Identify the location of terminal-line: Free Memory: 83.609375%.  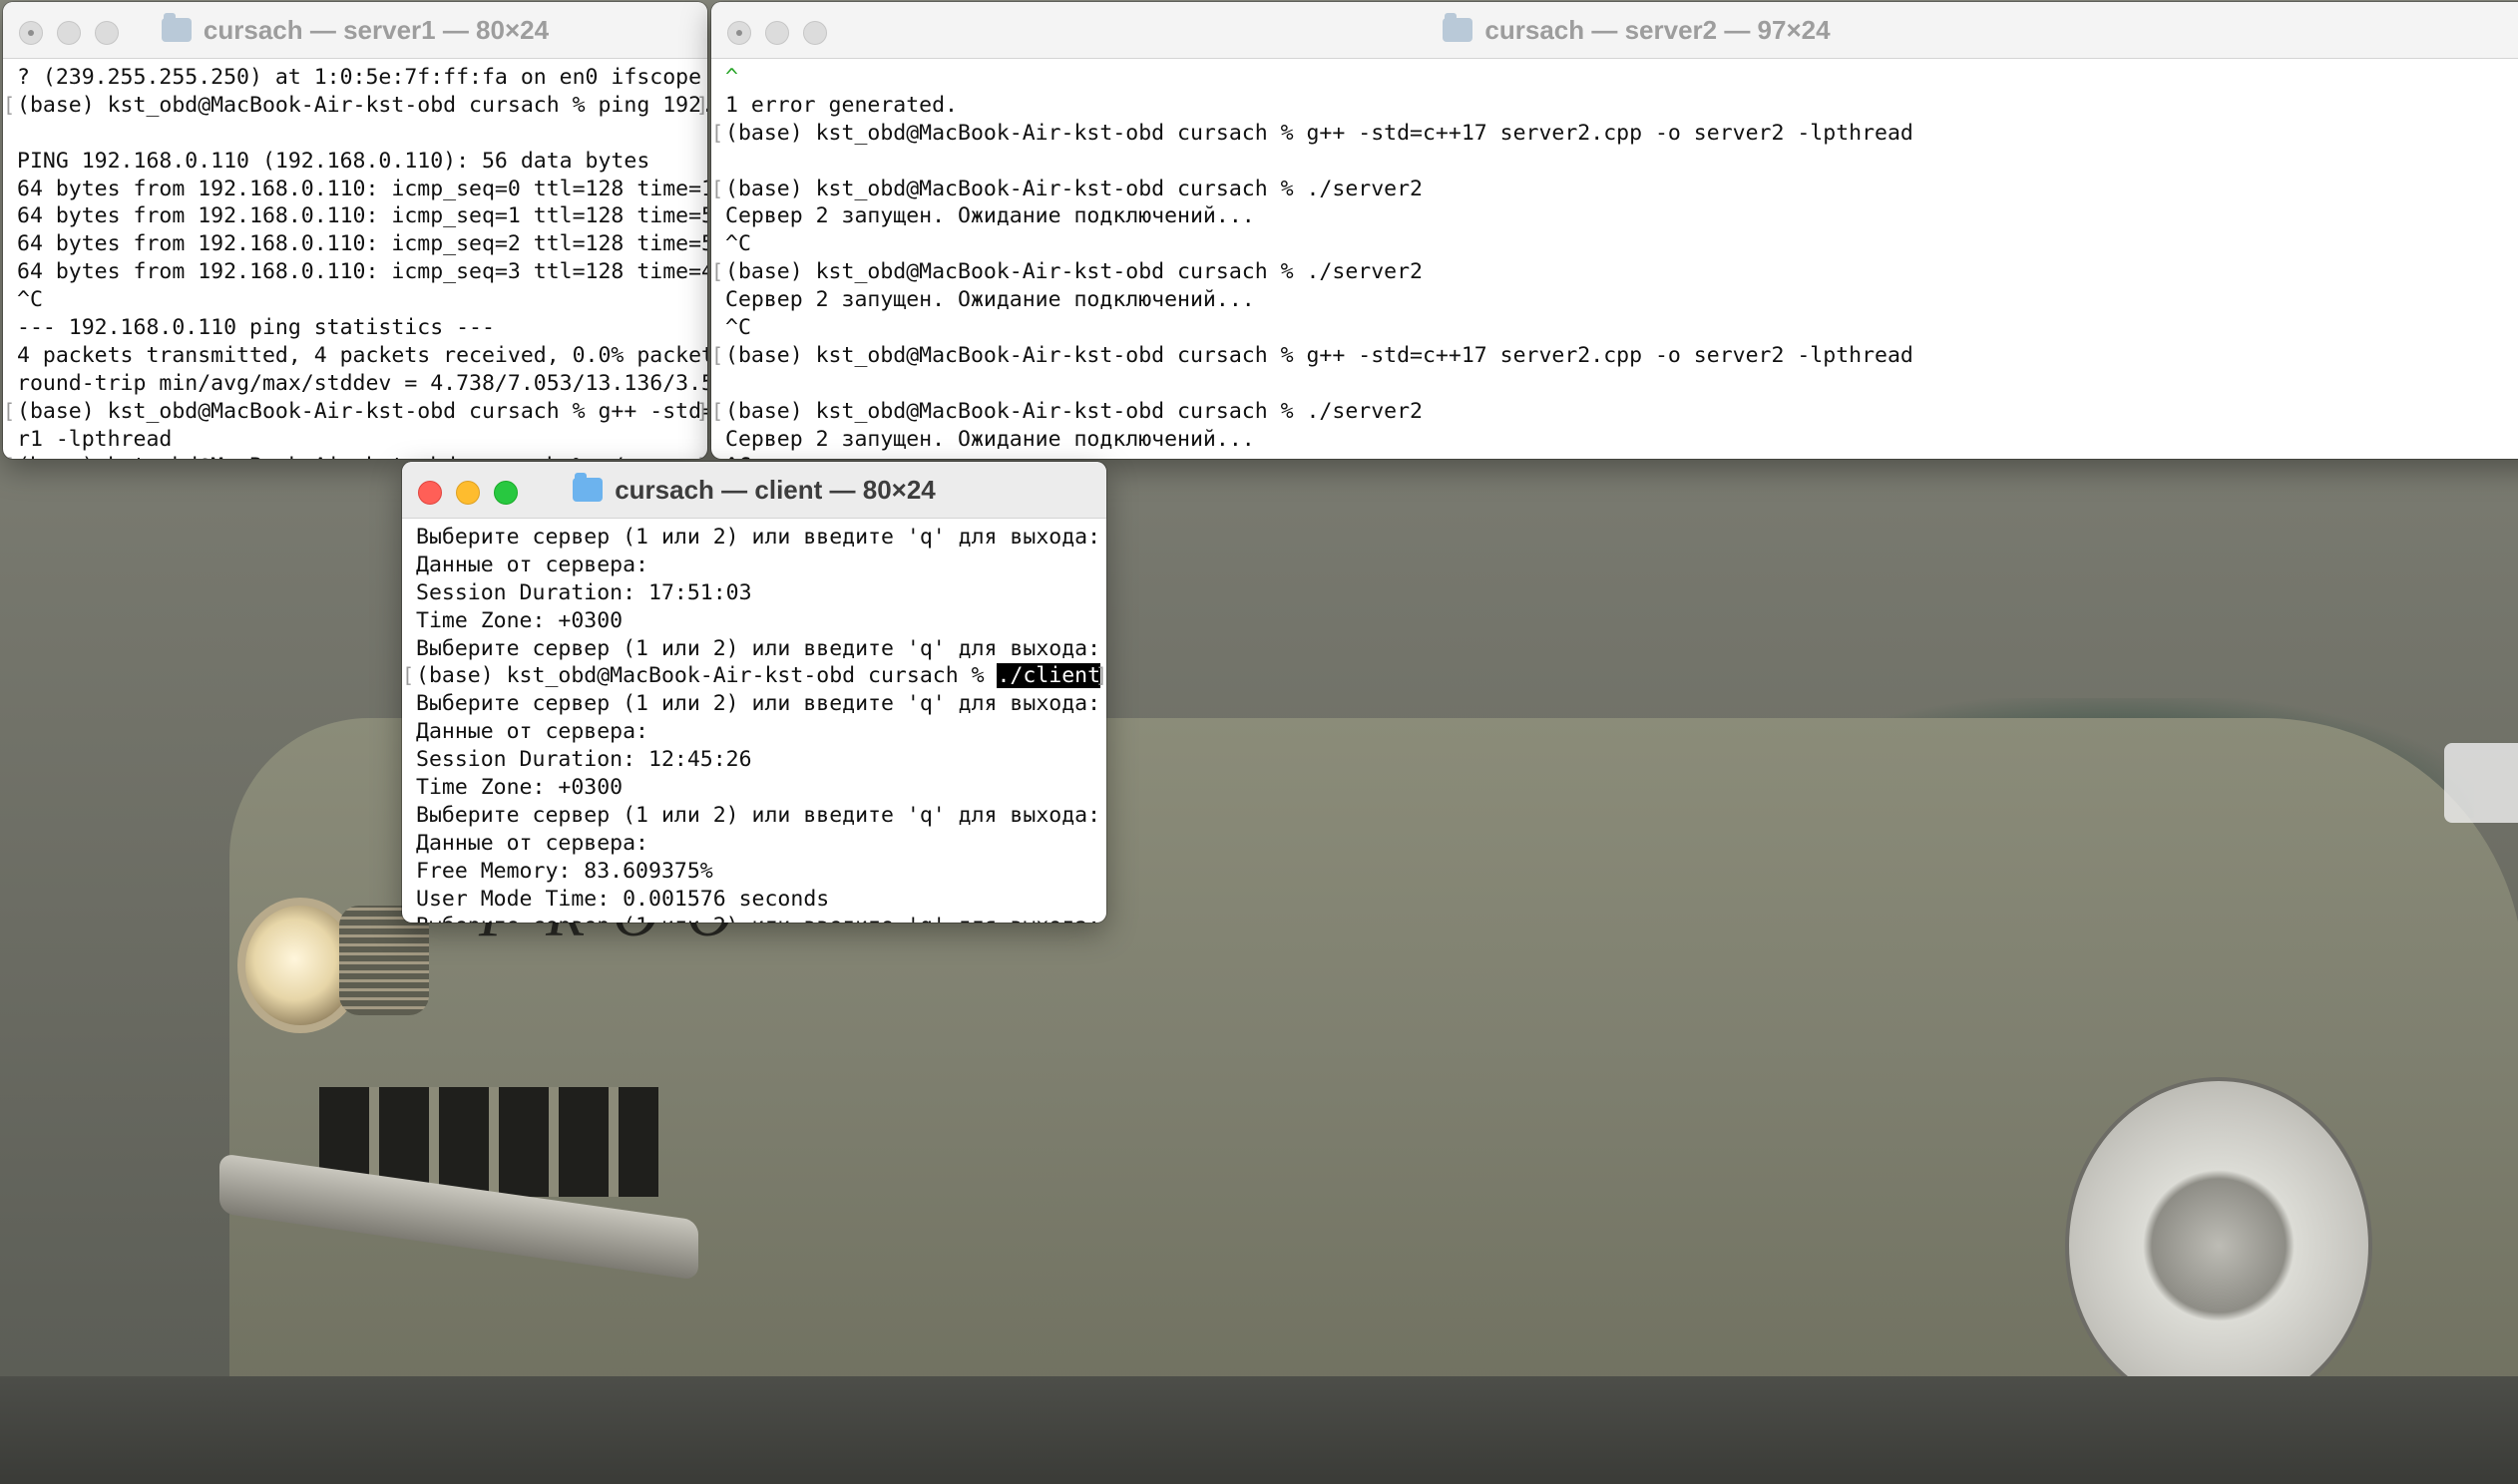
(564, 871).